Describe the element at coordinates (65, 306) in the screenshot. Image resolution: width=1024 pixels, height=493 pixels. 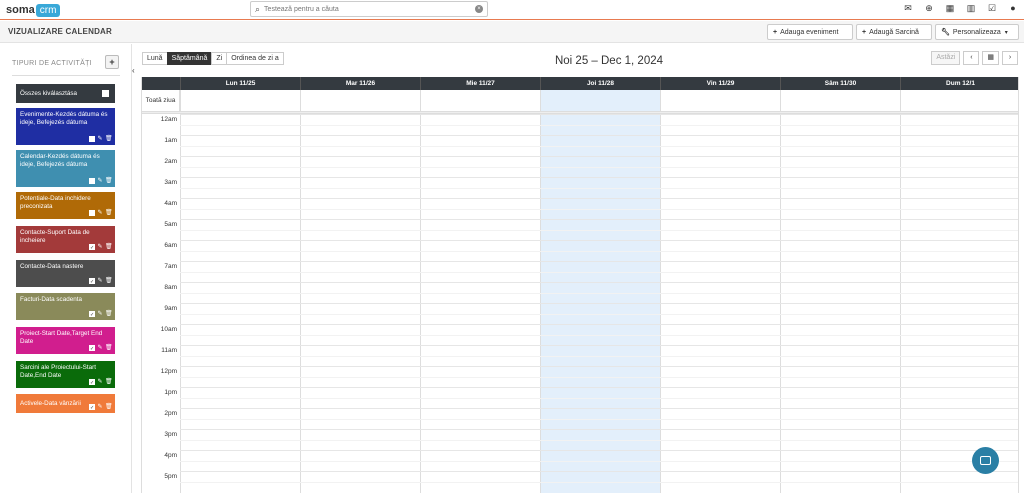
I see `activity-type-item: Facturi-Data scadenta ✓ ✎ 🗑︎` at that location.